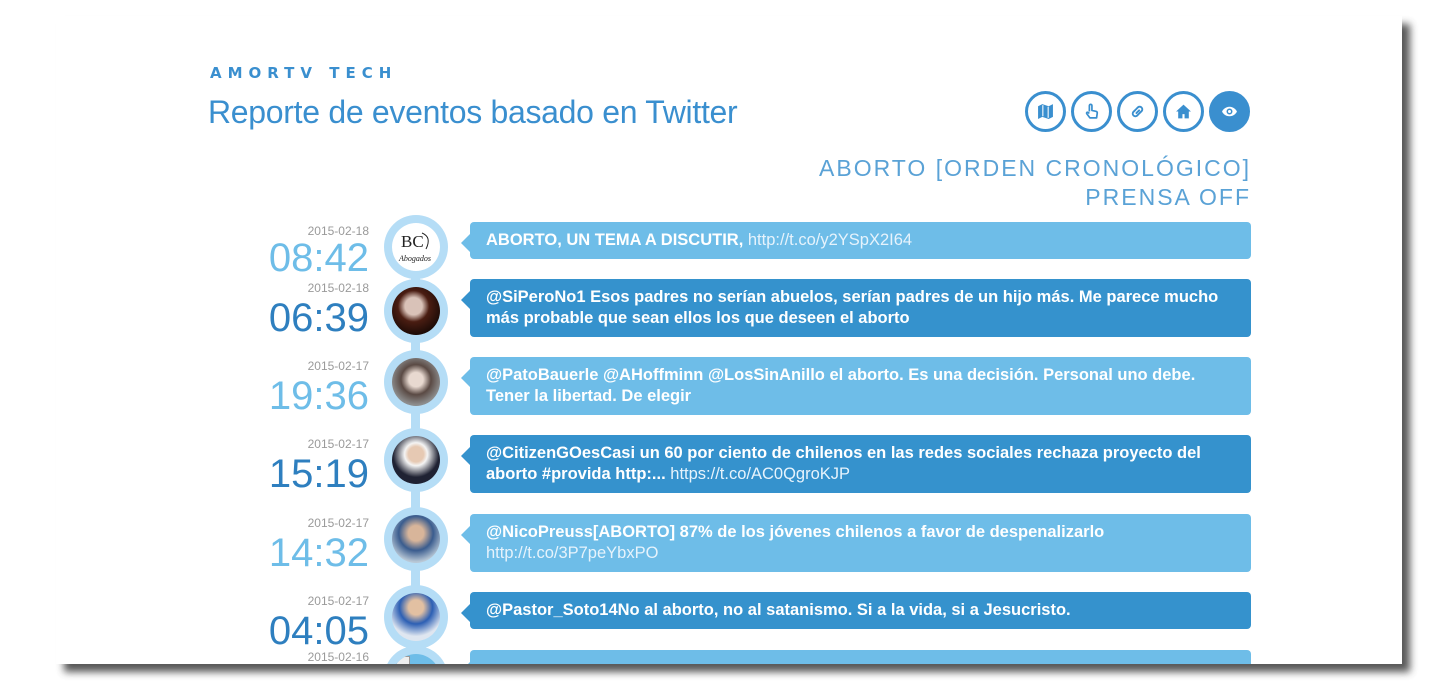  What do you see at coordinates (414, 258) in the screenshot?
I see `svg-text: Abogados` at bounding box center [414, 258].